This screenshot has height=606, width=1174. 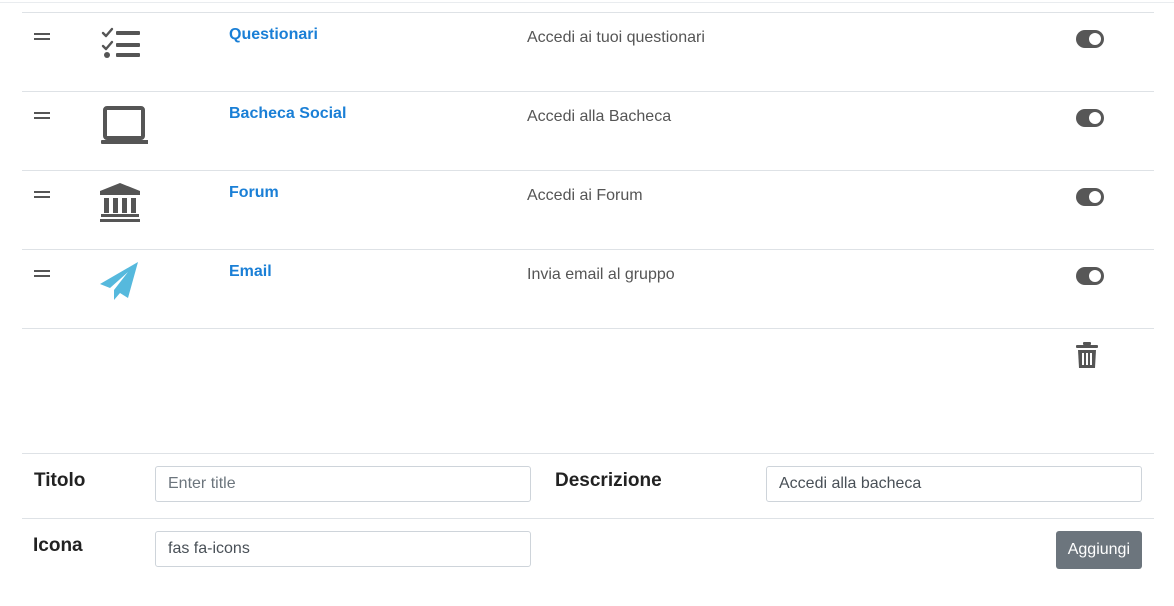 What do you see at coordinates (124, 49) in the screenshot?
I see `list-check-icon` at bounding box center [124, 49].